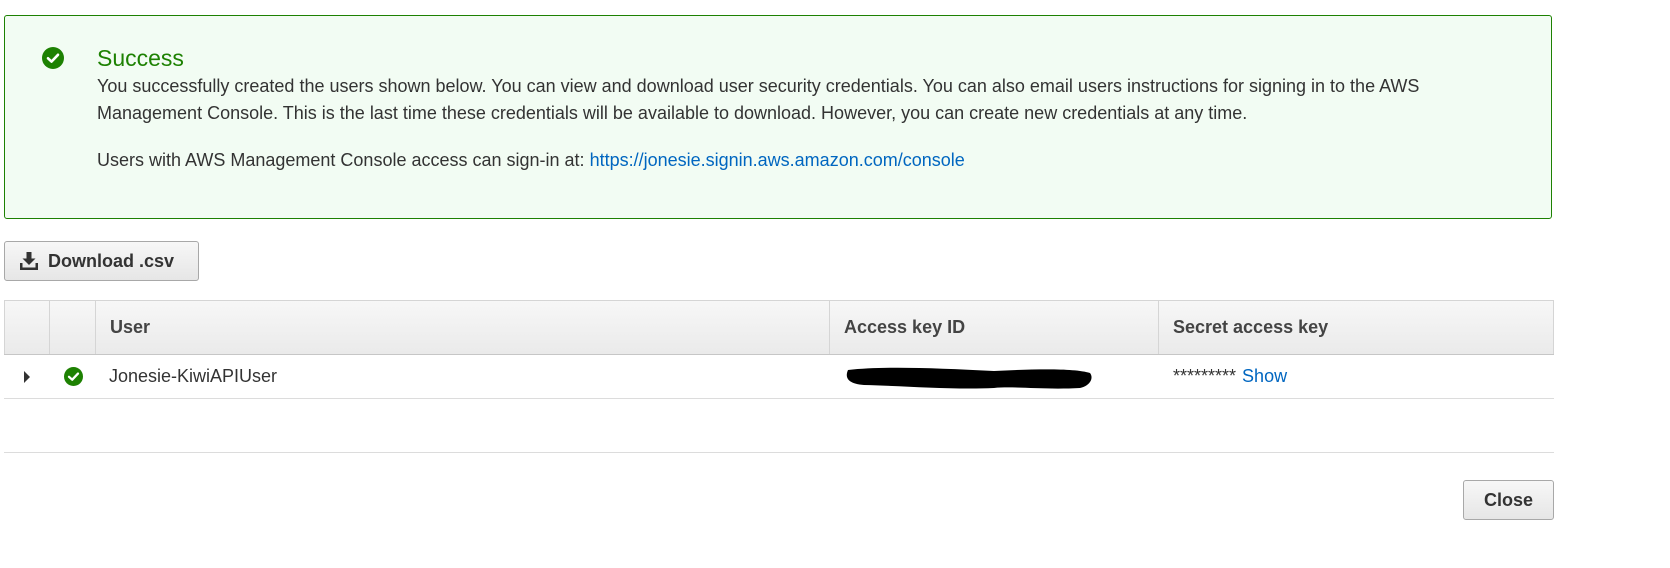 This screenshot has width=1670, height=568. Describe the element at coordinates (1508, 500) in the screenshot. I see `close-button: Close` at that location.